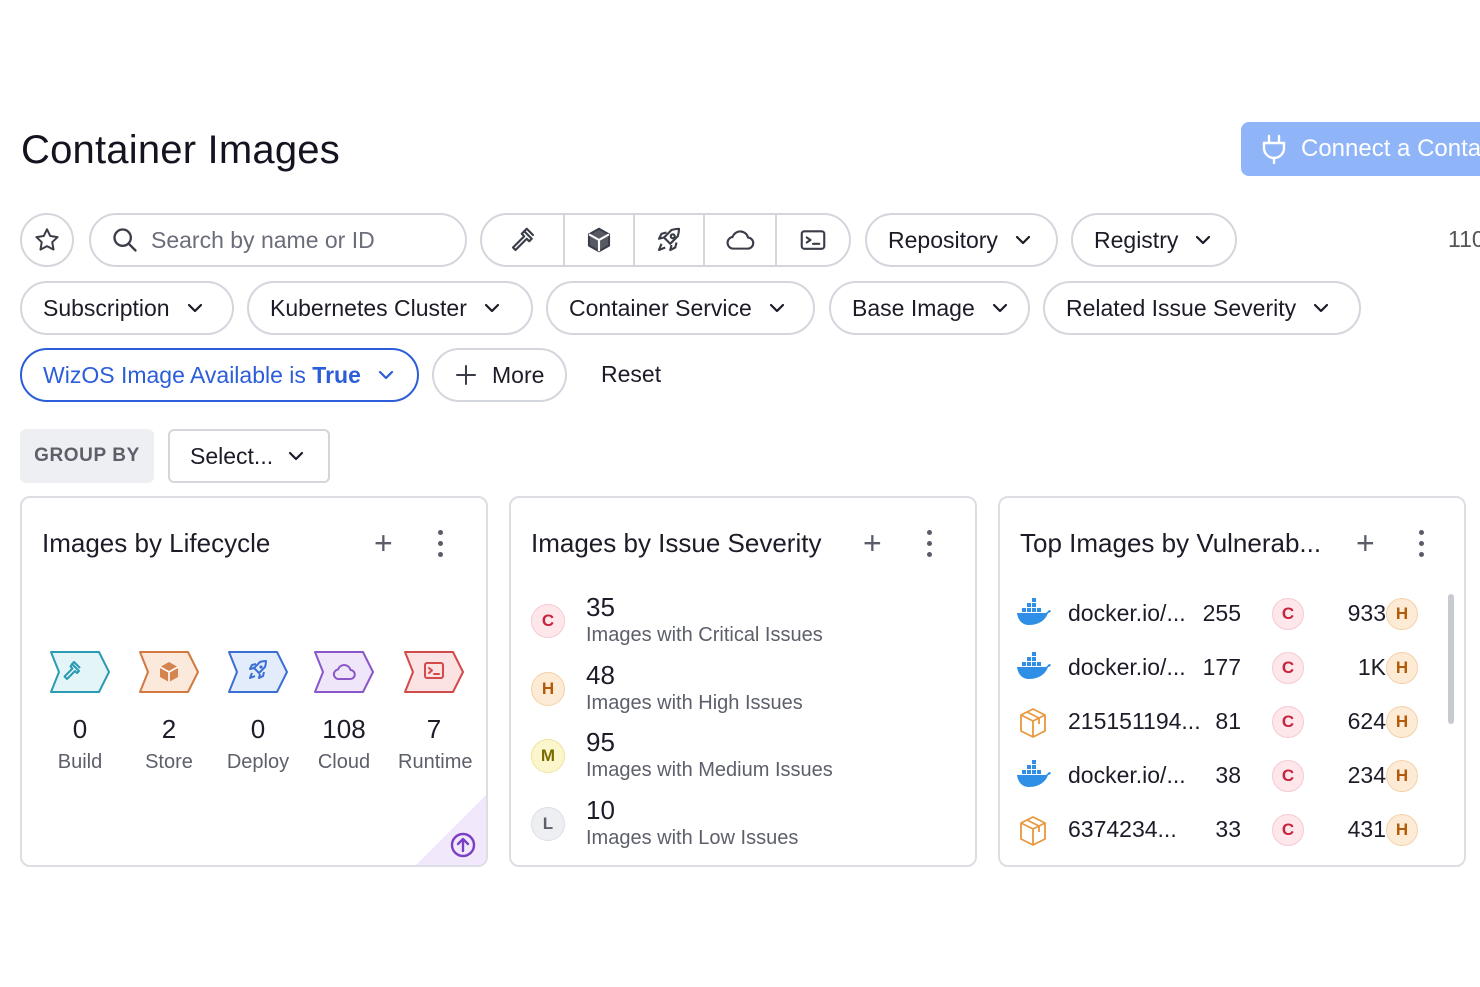 The width and height of the screenshot is (1480, 987). Describe the element at coordinates (87, 456) in the screenshot. I see `group-by-label: GROUP BY` at that location.